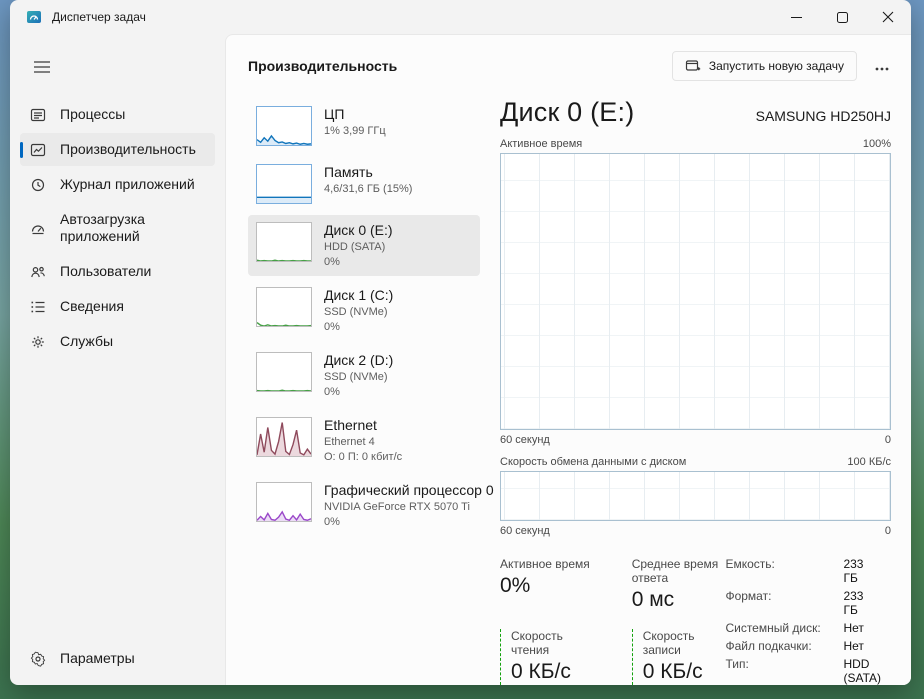 The width and height of the screenshot is (924, 699). I want to click on transfer-axis-left: 60 секунд, so click(525, 531).